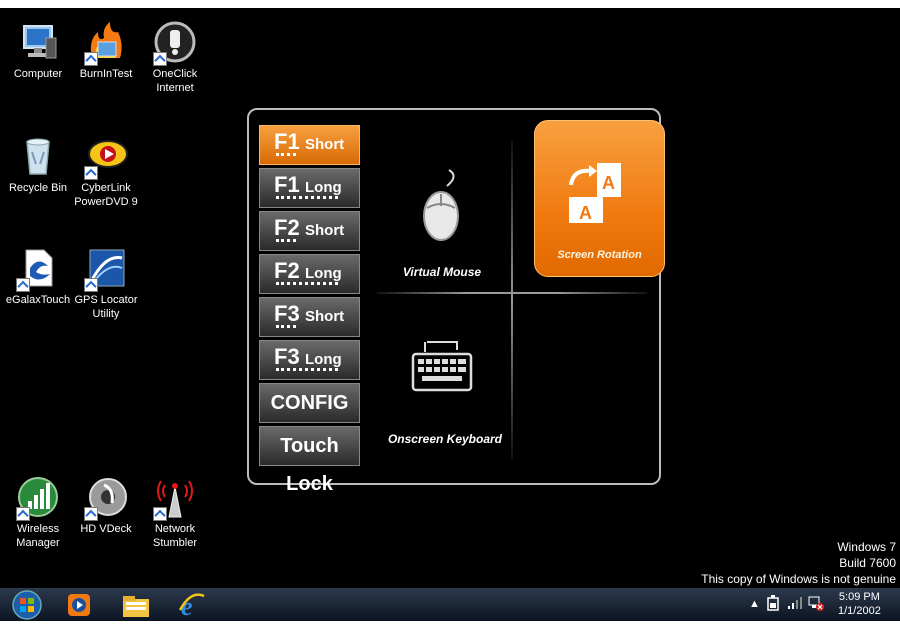  I want to click on burnintest-icon, so click(106, 43).